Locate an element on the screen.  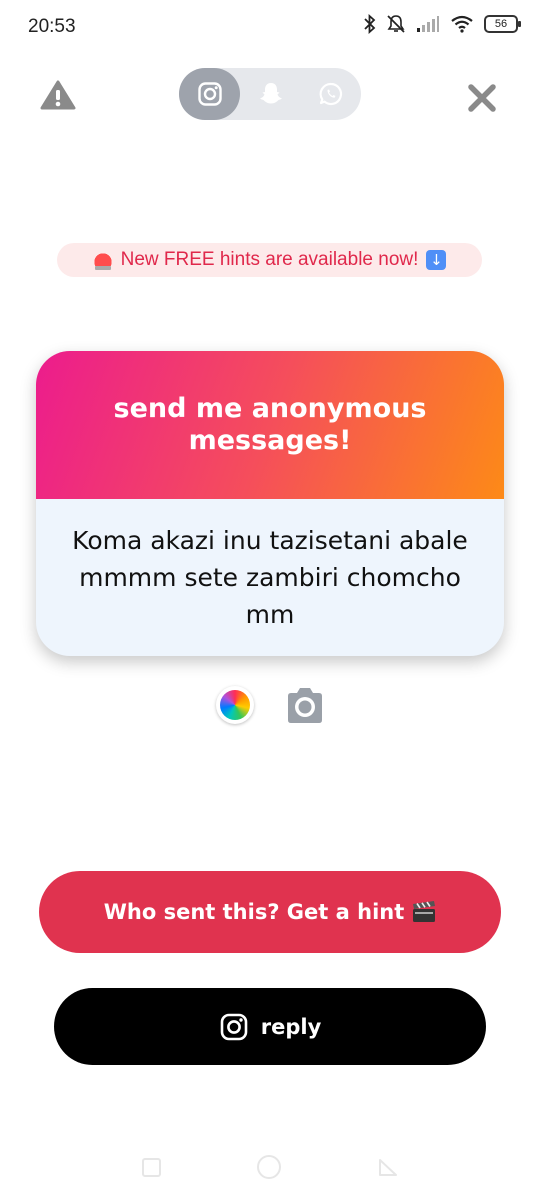
card-header-text: send me anonymous messages! is located at coordinates (270, 424).